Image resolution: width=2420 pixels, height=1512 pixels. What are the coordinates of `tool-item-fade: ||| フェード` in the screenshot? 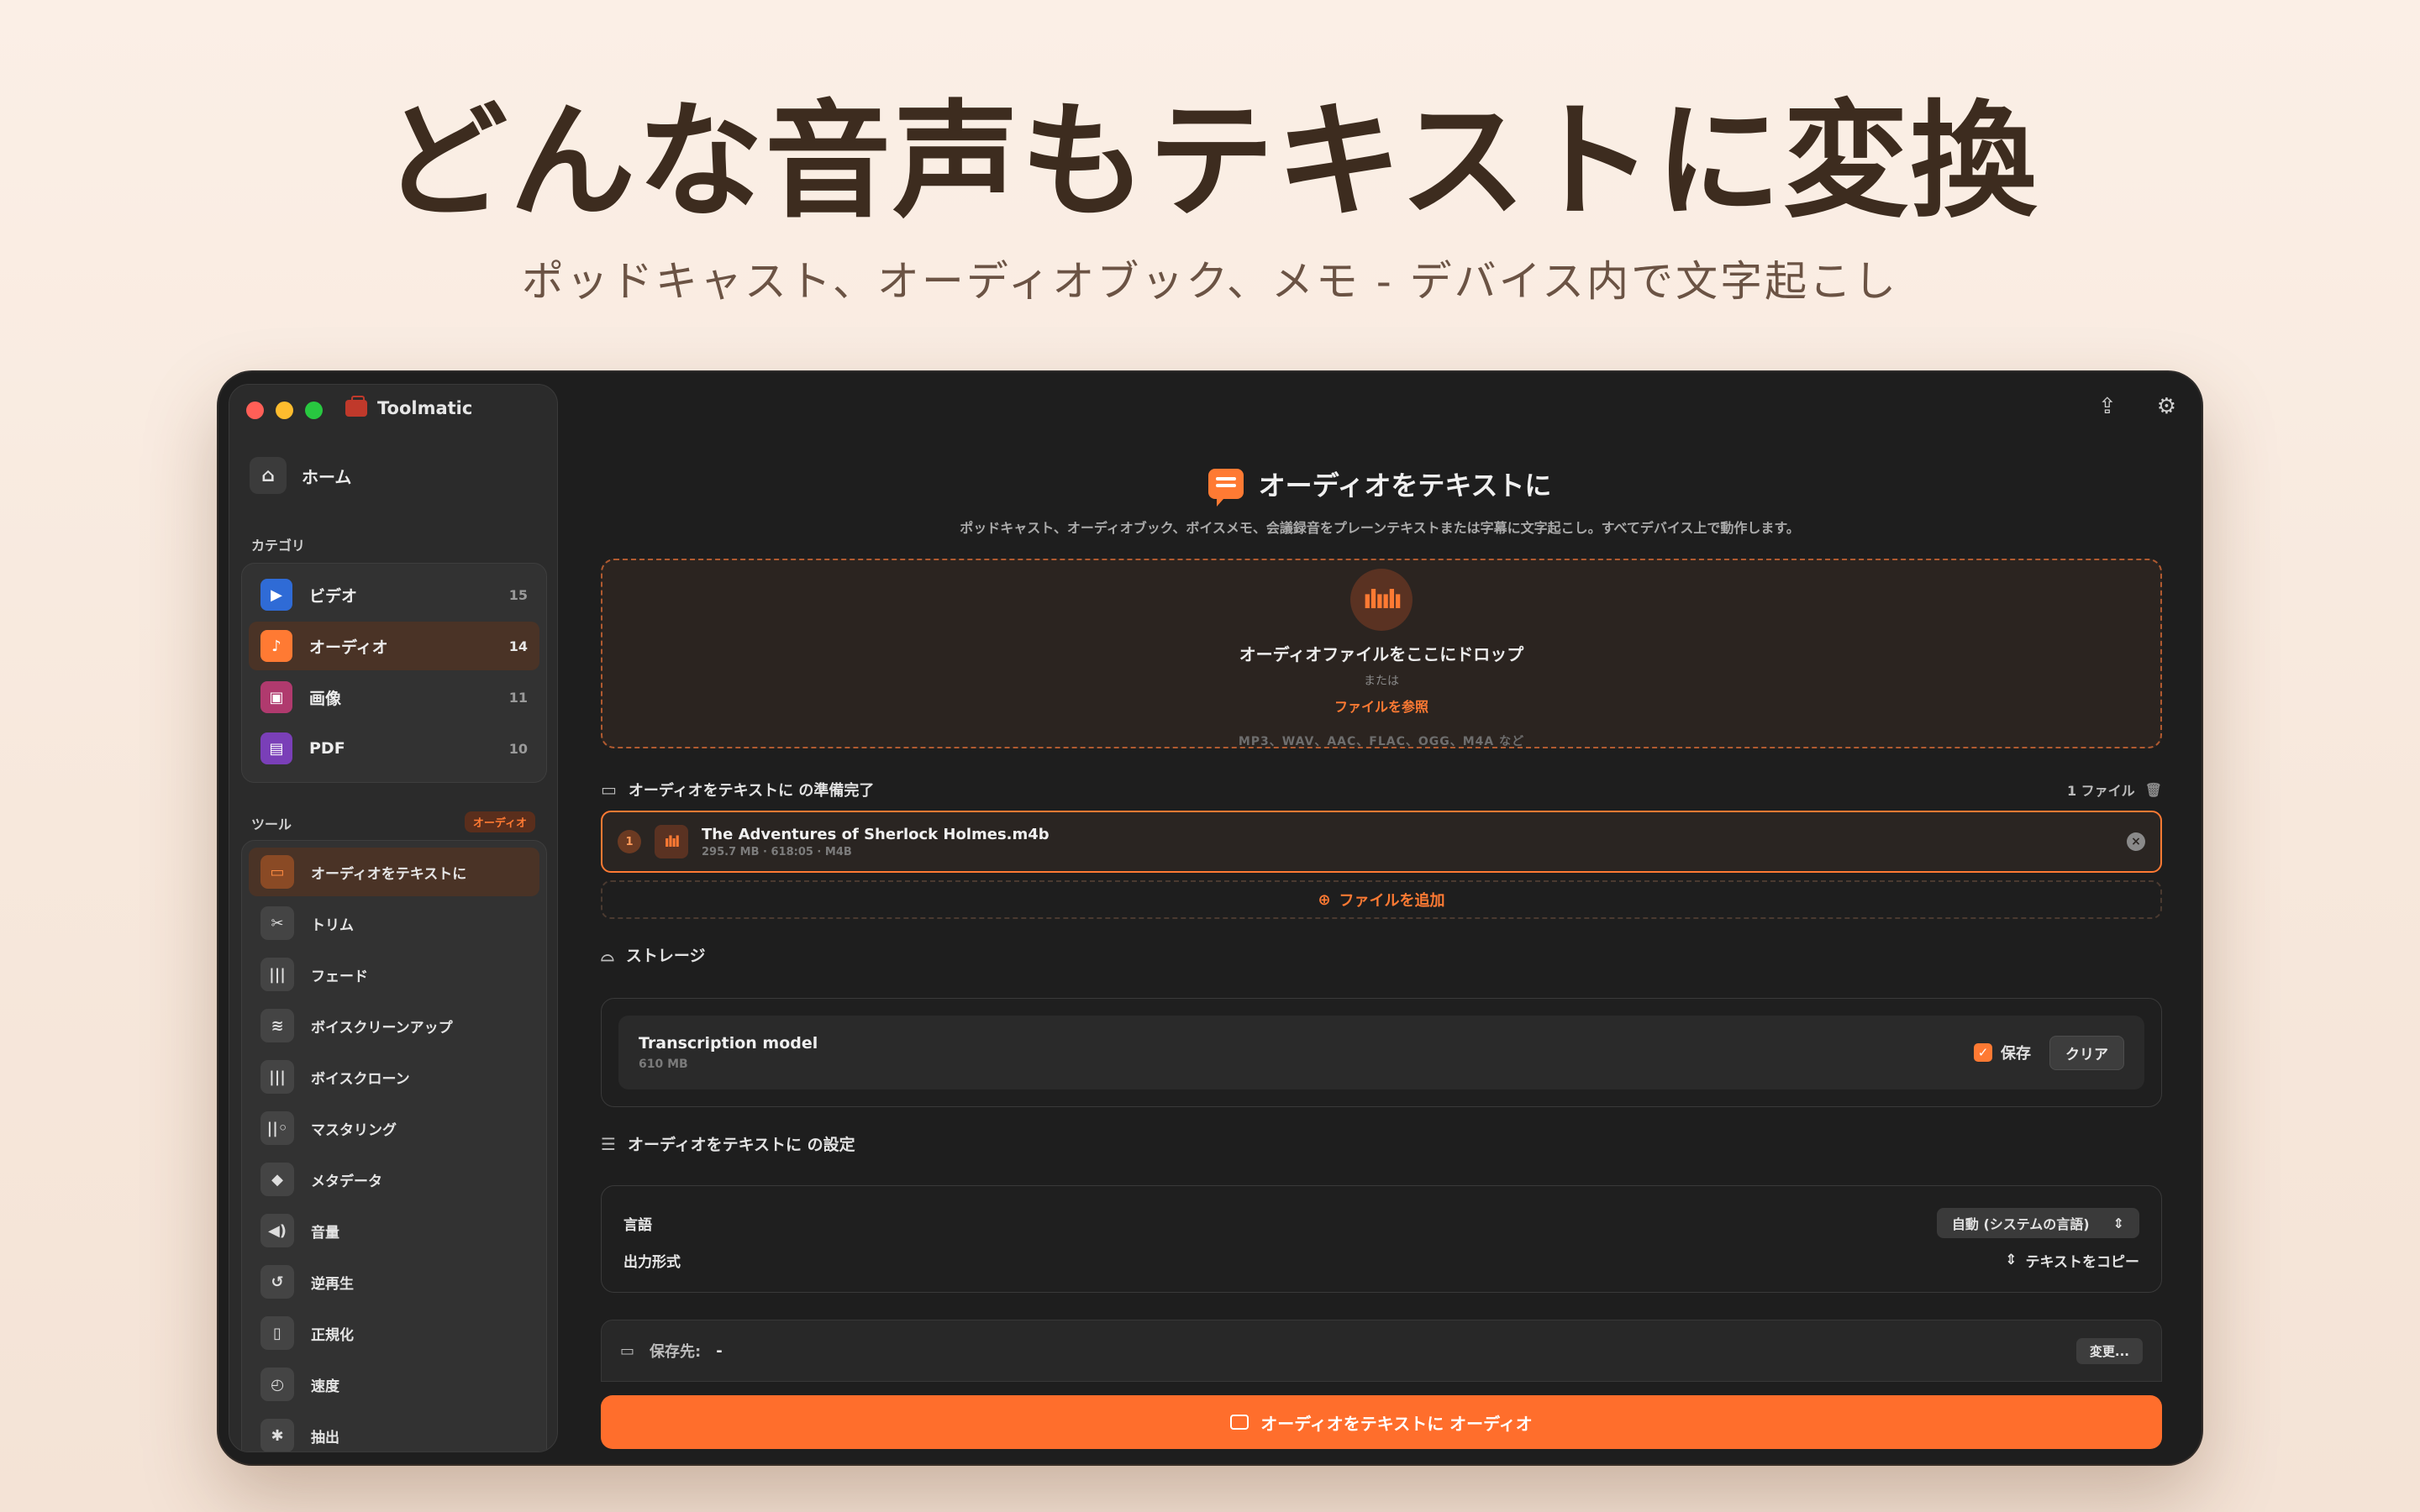 It's located at (394, 974).